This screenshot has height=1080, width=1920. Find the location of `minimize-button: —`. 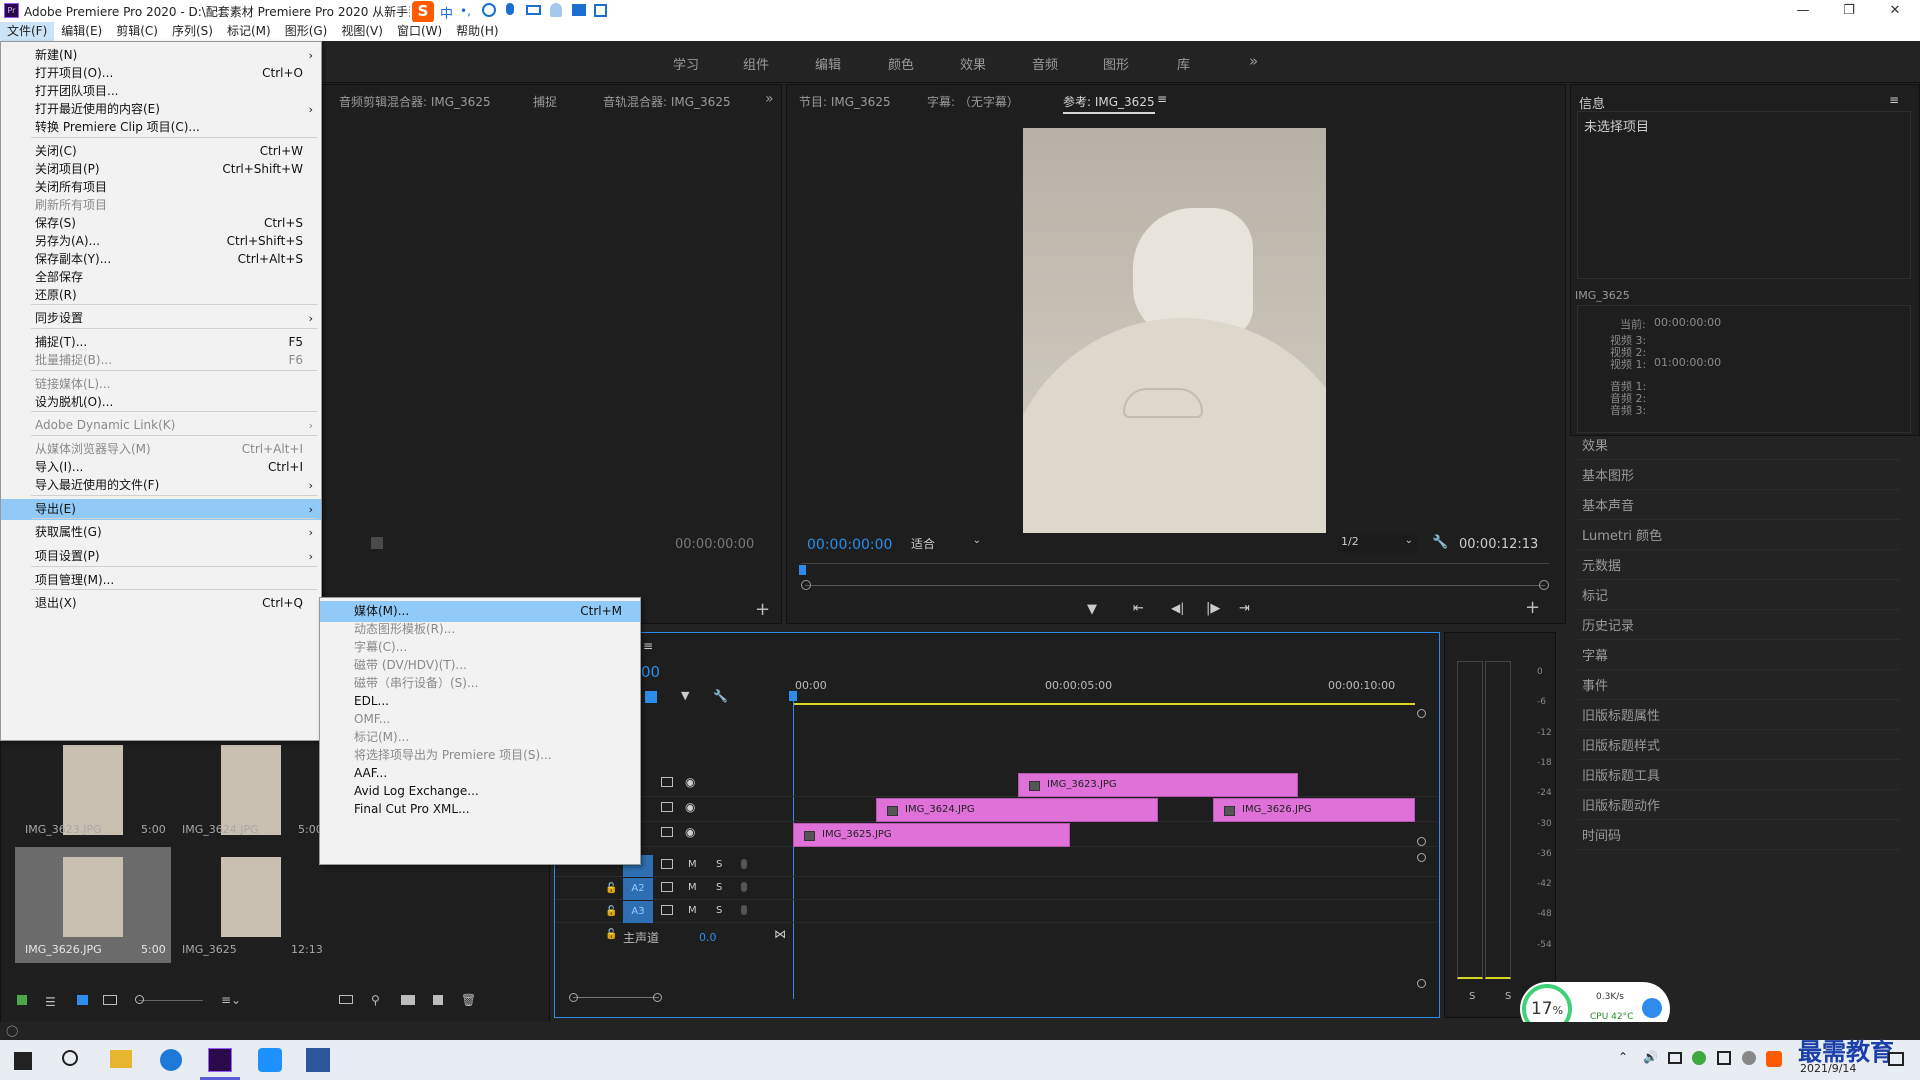

minimize-button: — is located at coordinates (1803, 11).